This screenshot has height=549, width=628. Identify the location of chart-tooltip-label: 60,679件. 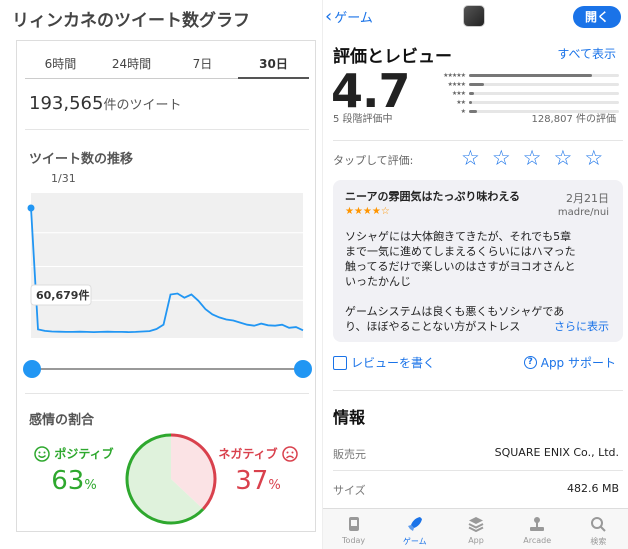
(62, 295).